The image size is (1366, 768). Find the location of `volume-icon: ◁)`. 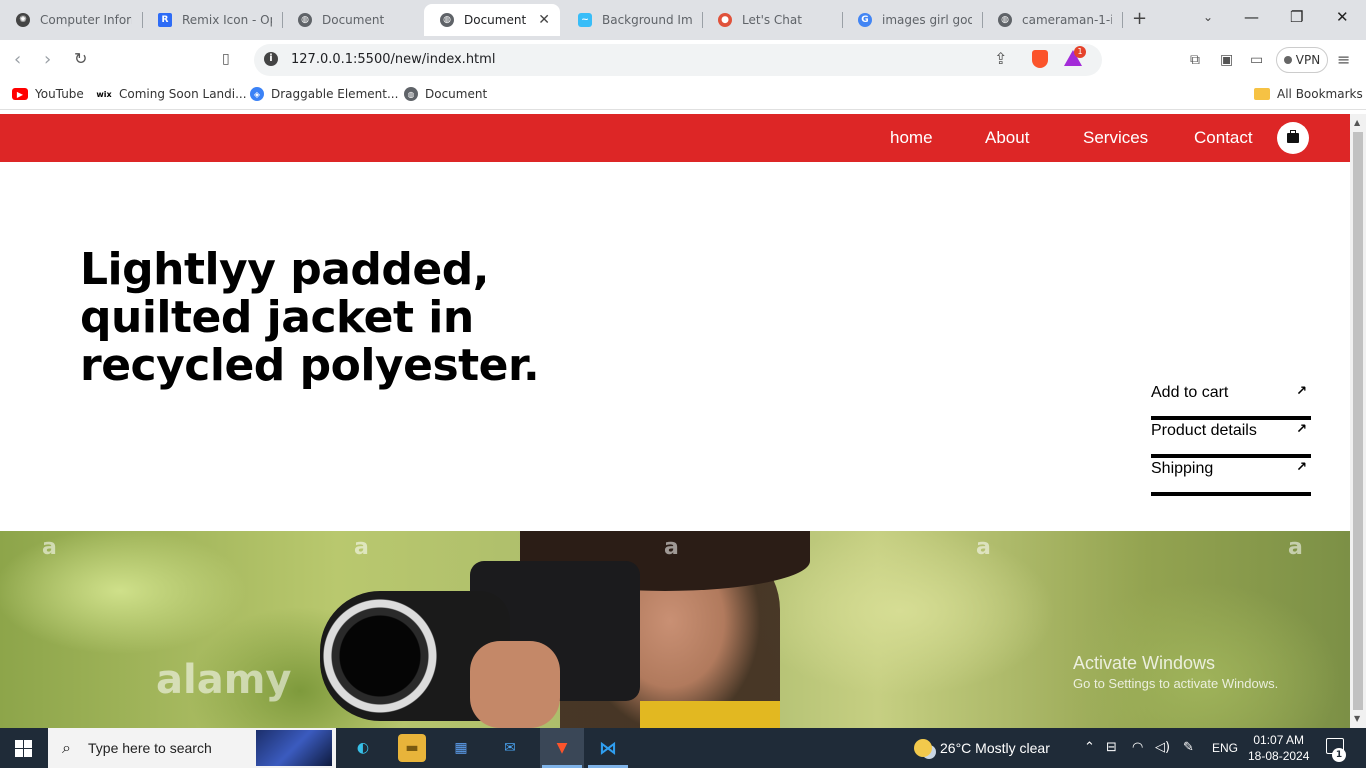

volume-icon: ◁) is located at coordinates (1162, 747).